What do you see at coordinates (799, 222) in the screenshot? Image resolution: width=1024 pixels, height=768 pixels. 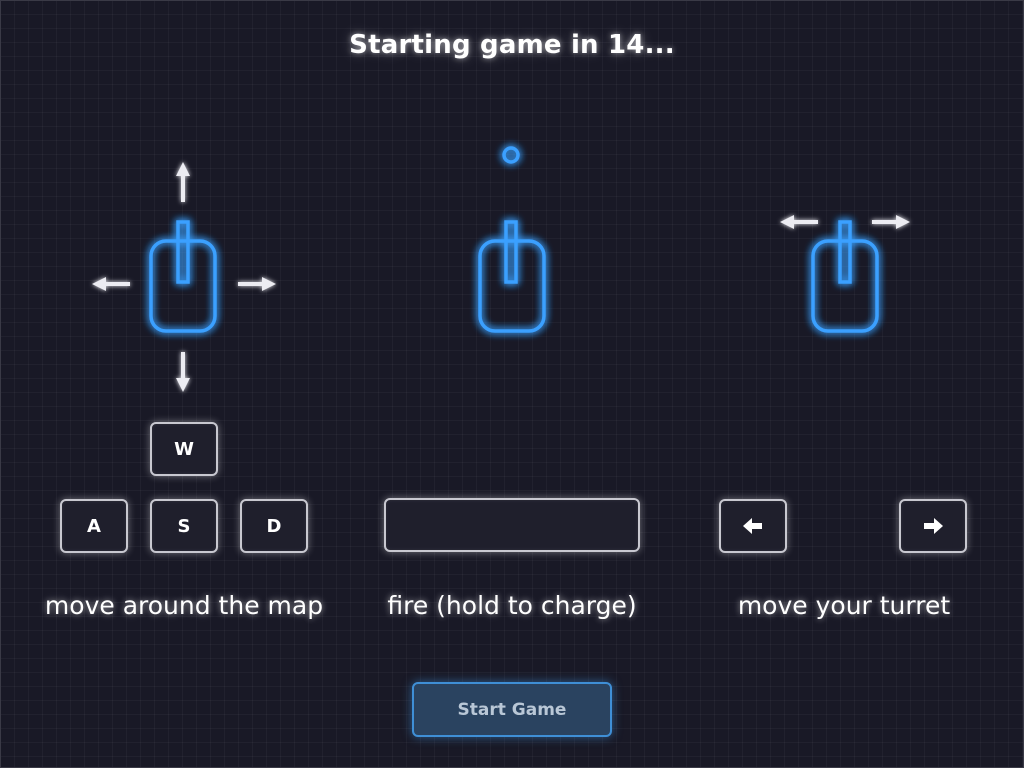 I see `turret-arrow-left-icon` at bounding box center [799, 222].